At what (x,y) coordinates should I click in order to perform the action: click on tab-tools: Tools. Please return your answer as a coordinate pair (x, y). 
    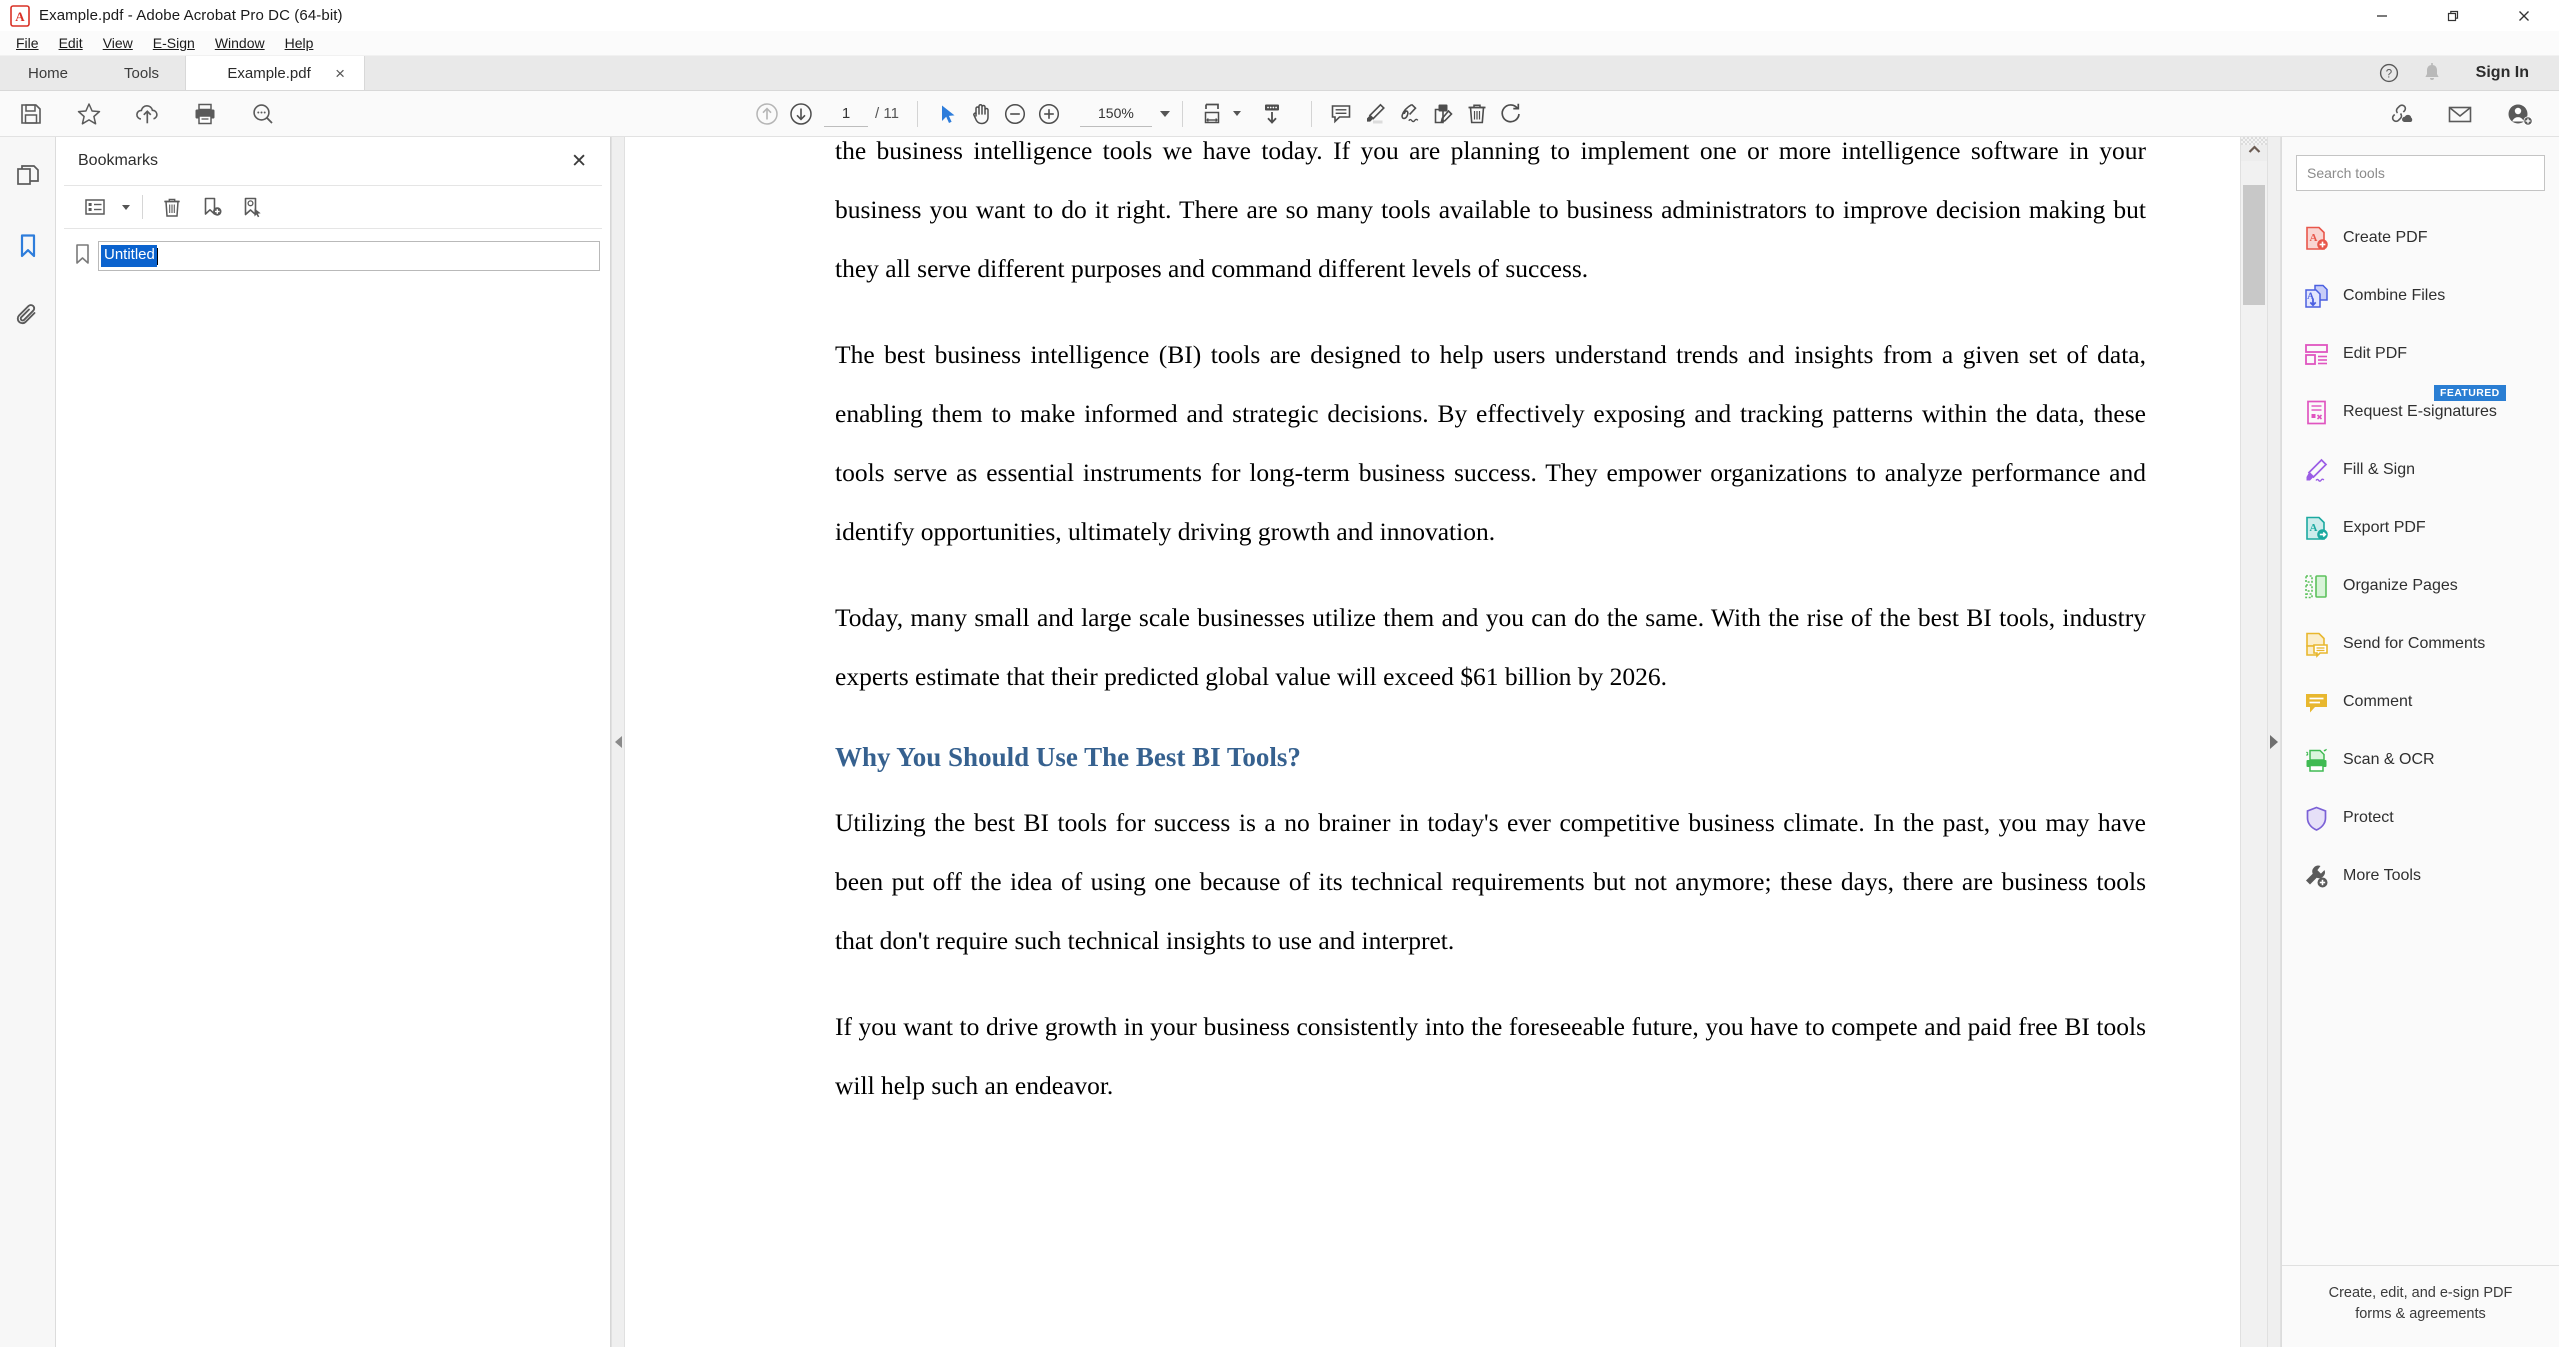
    Looking at the image, I should click on (142, 73).